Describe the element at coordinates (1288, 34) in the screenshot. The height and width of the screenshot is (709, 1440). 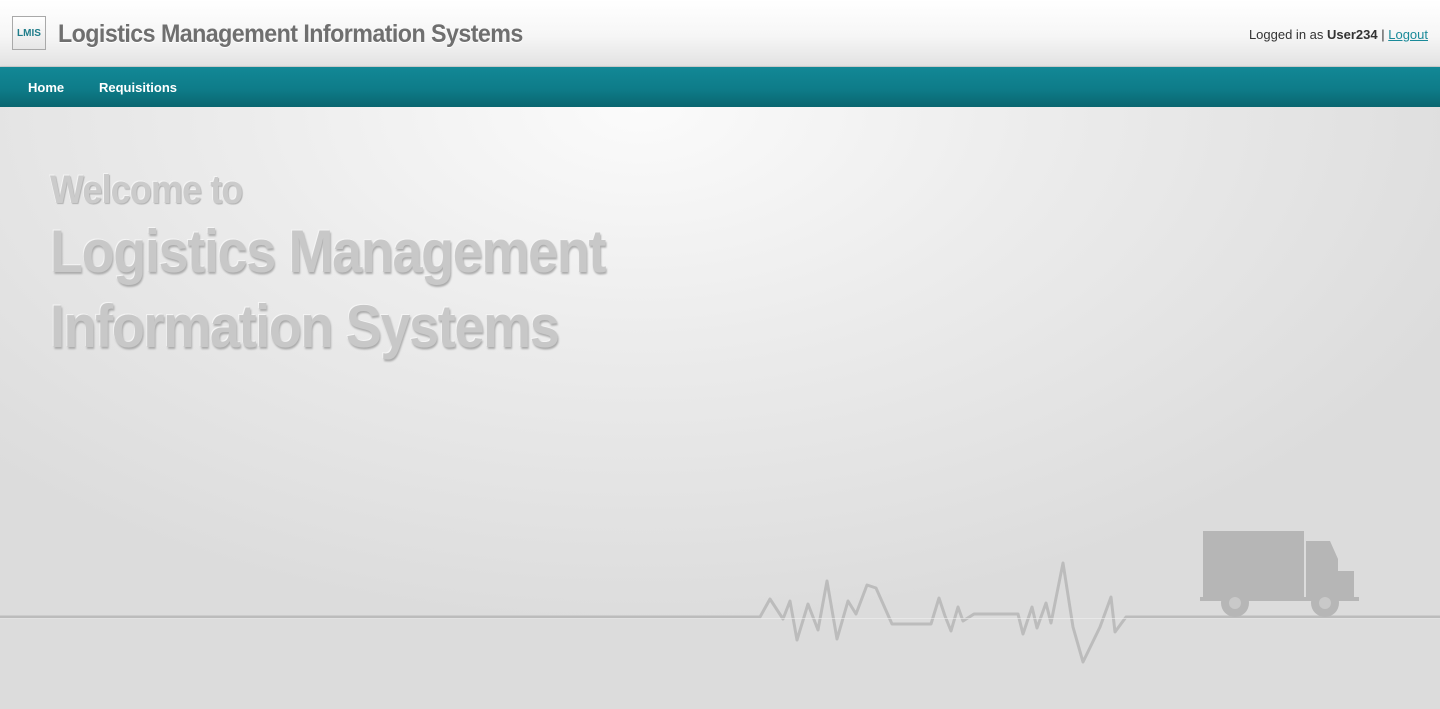
I see `logged-in-prefix: Logged in as` at that location.